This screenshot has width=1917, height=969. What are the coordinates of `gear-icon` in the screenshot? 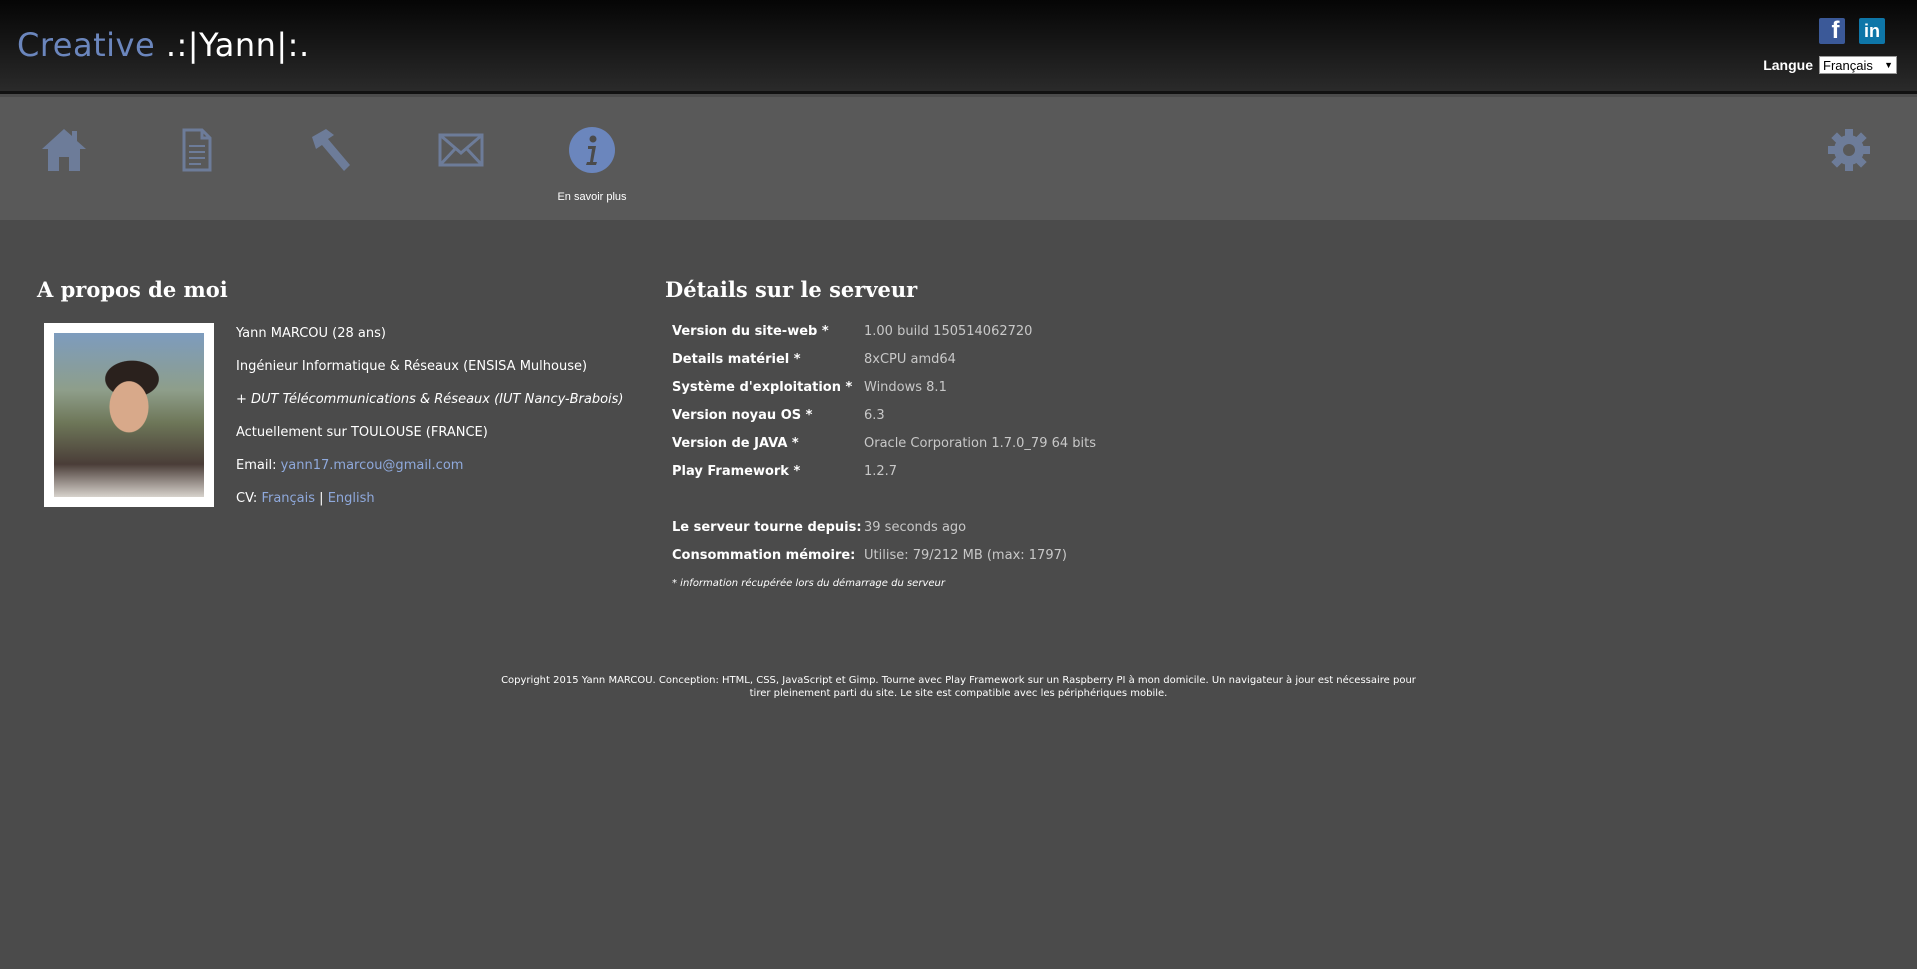 It's located at (1849, 150).